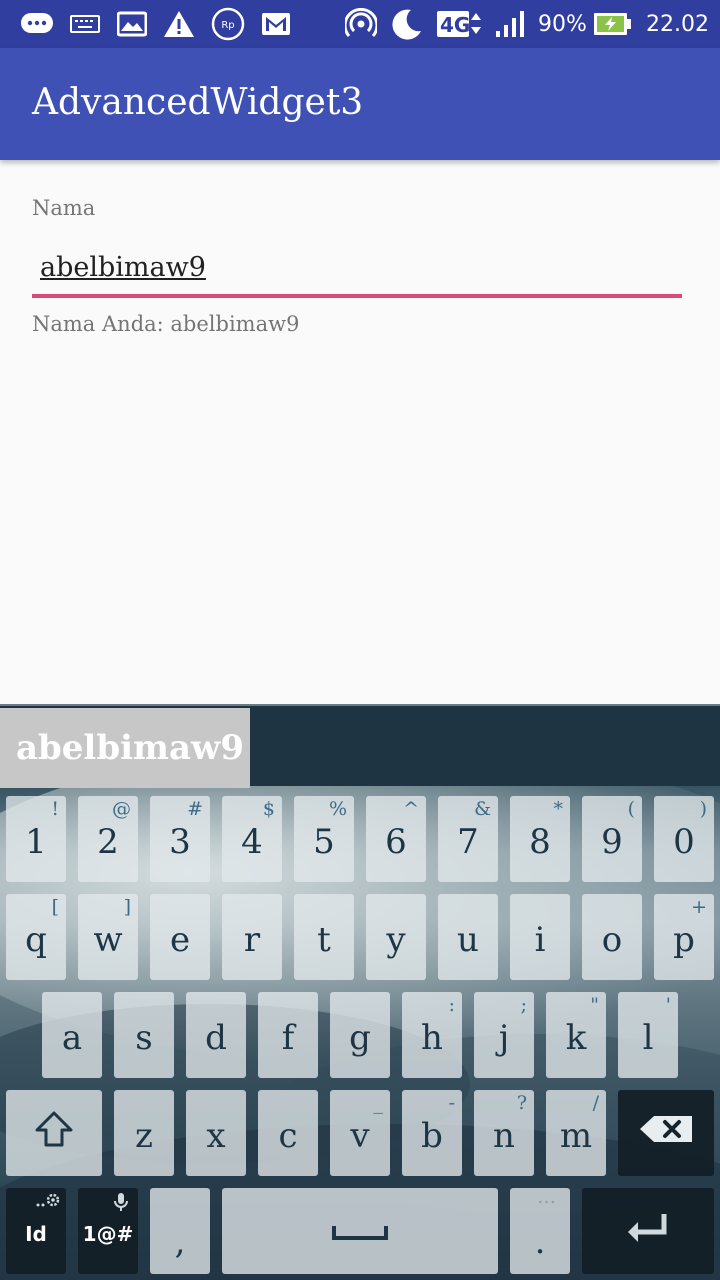 Image resolution: width=720 pixels, height=1280 pixels. I want to click on key-7: & 7, so click(468, 839).